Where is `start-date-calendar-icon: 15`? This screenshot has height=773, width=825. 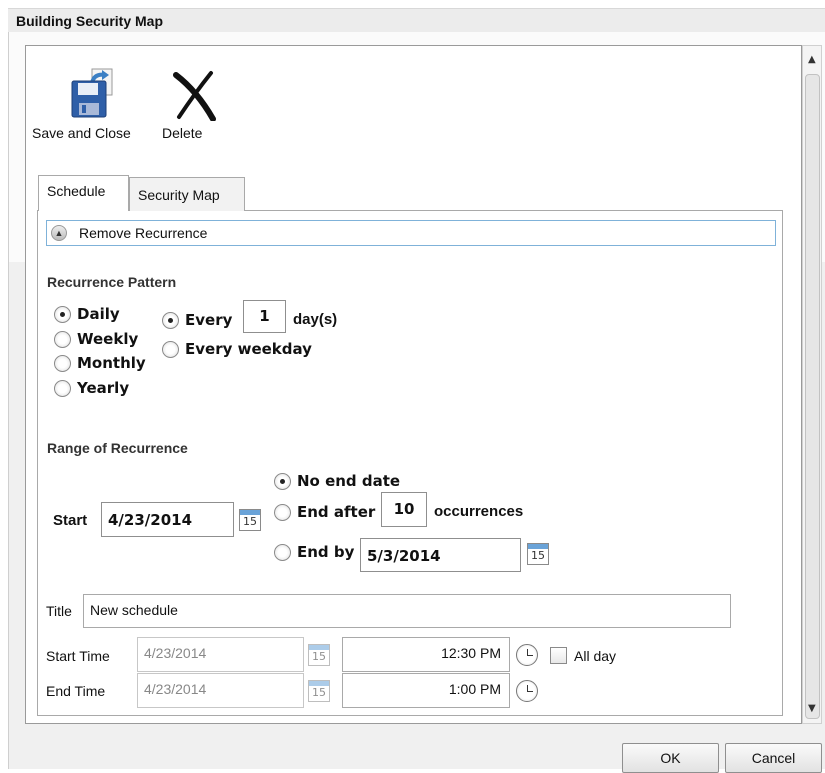 start-date-calendar-icon: 15 is located at coordinates (319, 655).